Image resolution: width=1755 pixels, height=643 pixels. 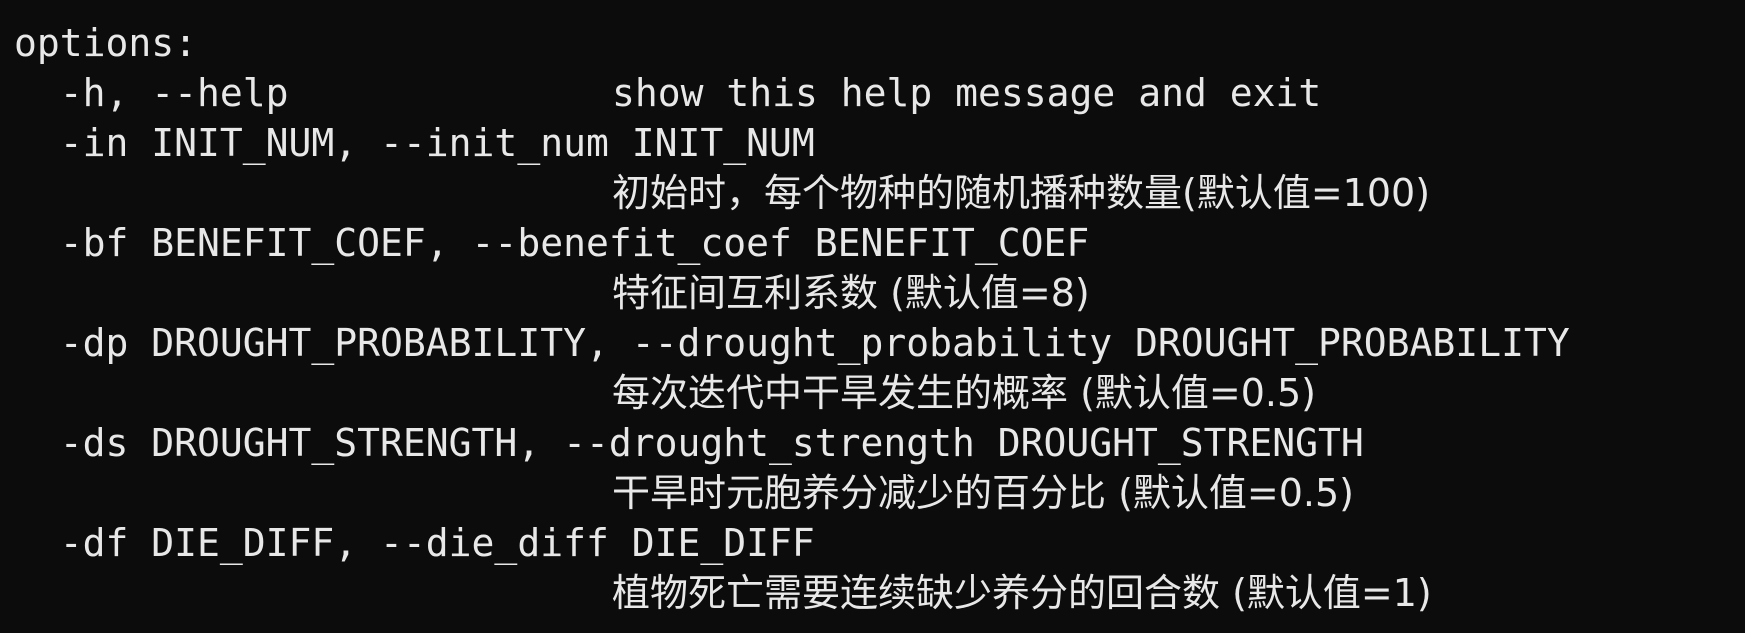 I want to click on option-benefit-coef-description: 特征间互利系数 (默认值=8), so click(x=851, y=293).